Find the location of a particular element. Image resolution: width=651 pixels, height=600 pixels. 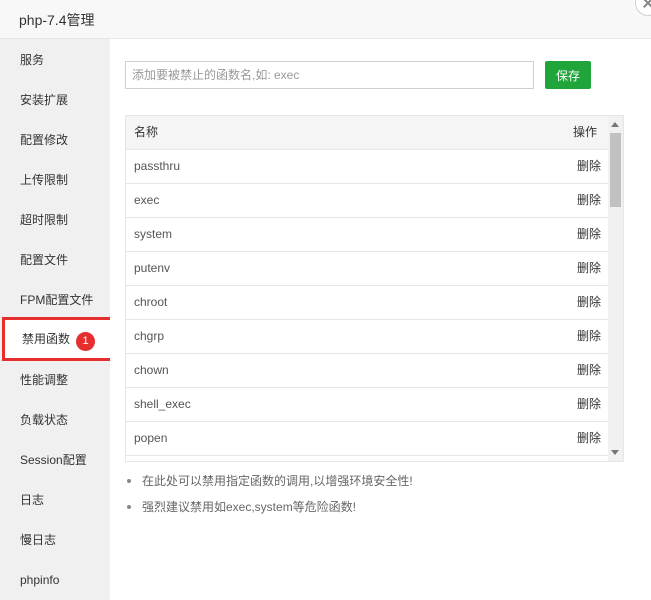

scroll-up-icon is located at coordinates (615, 124).